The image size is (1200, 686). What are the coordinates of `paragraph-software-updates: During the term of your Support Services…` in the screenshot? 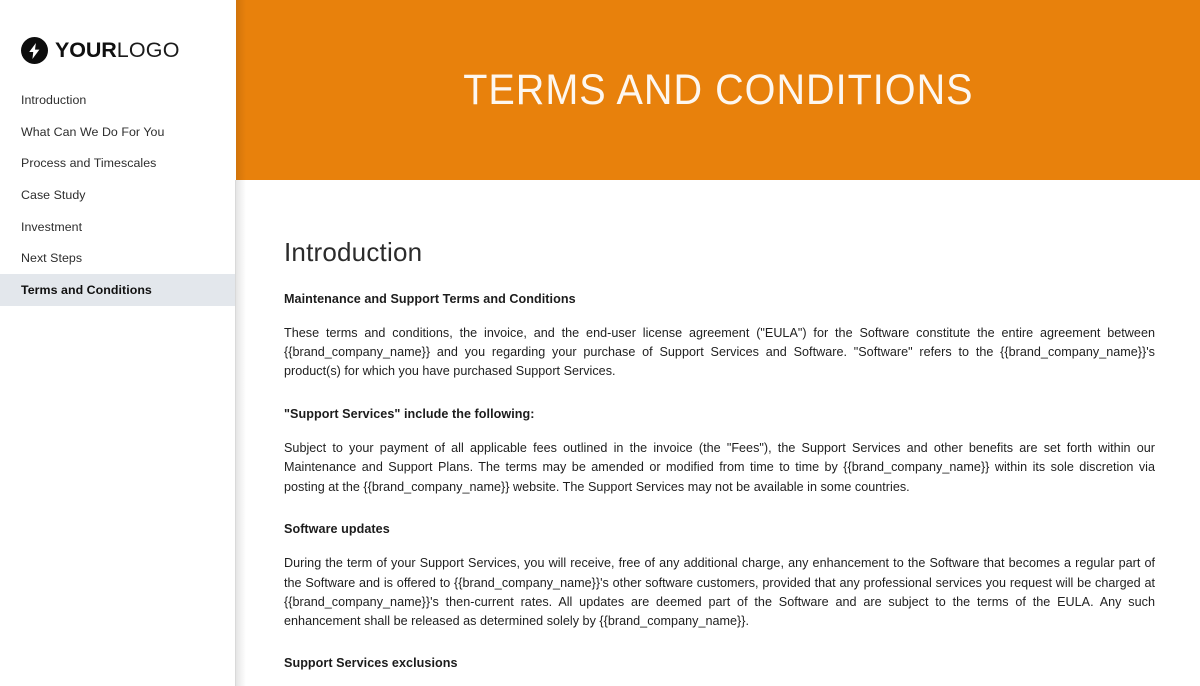 It's located at (719, 592).